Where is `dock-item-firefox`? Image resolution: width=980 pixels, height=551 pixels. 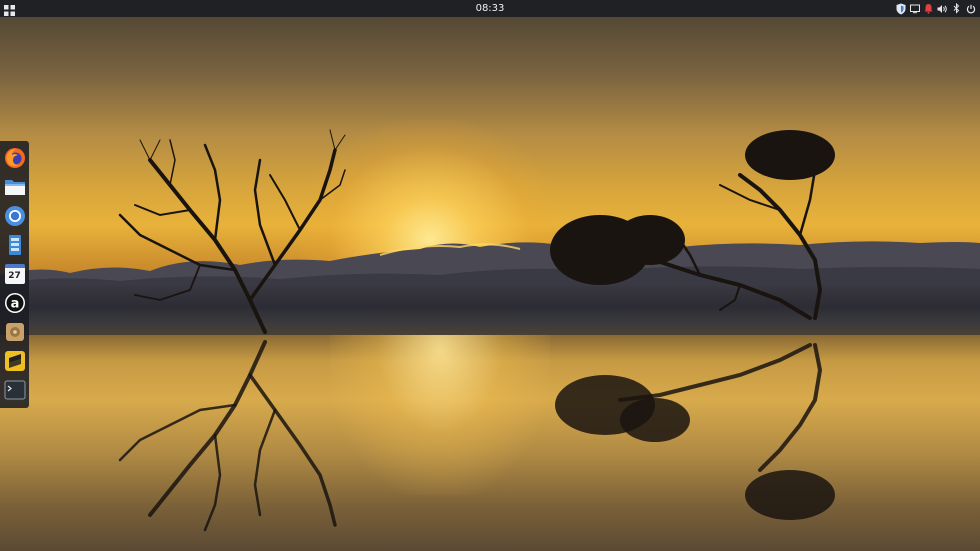
dock-item-firefox is located at coordinates (14, 157).